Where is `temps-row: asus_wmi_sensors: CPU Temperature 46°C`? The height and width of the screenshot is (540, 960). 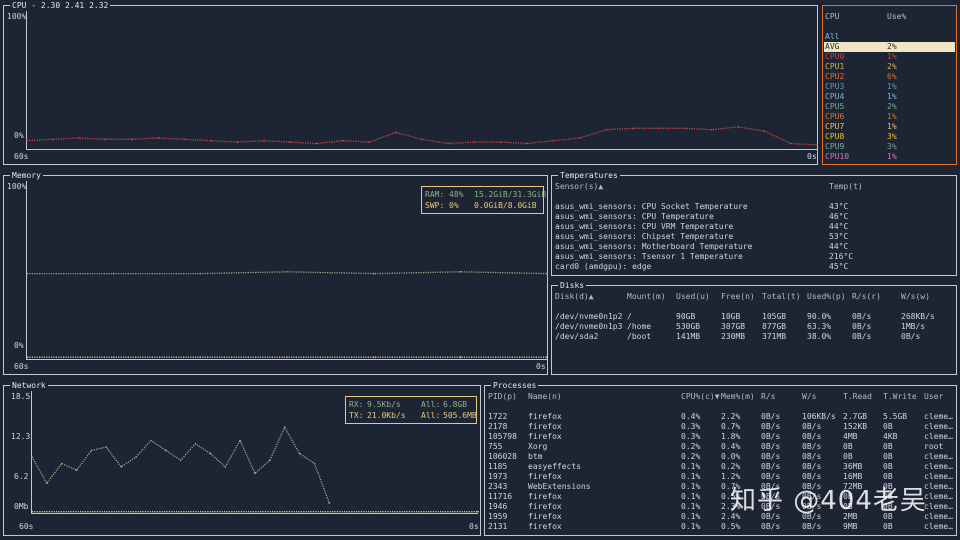 temps-row: asus_wmi_sensors: CPU Temperature 46°C is located at coordinates (754, 217).